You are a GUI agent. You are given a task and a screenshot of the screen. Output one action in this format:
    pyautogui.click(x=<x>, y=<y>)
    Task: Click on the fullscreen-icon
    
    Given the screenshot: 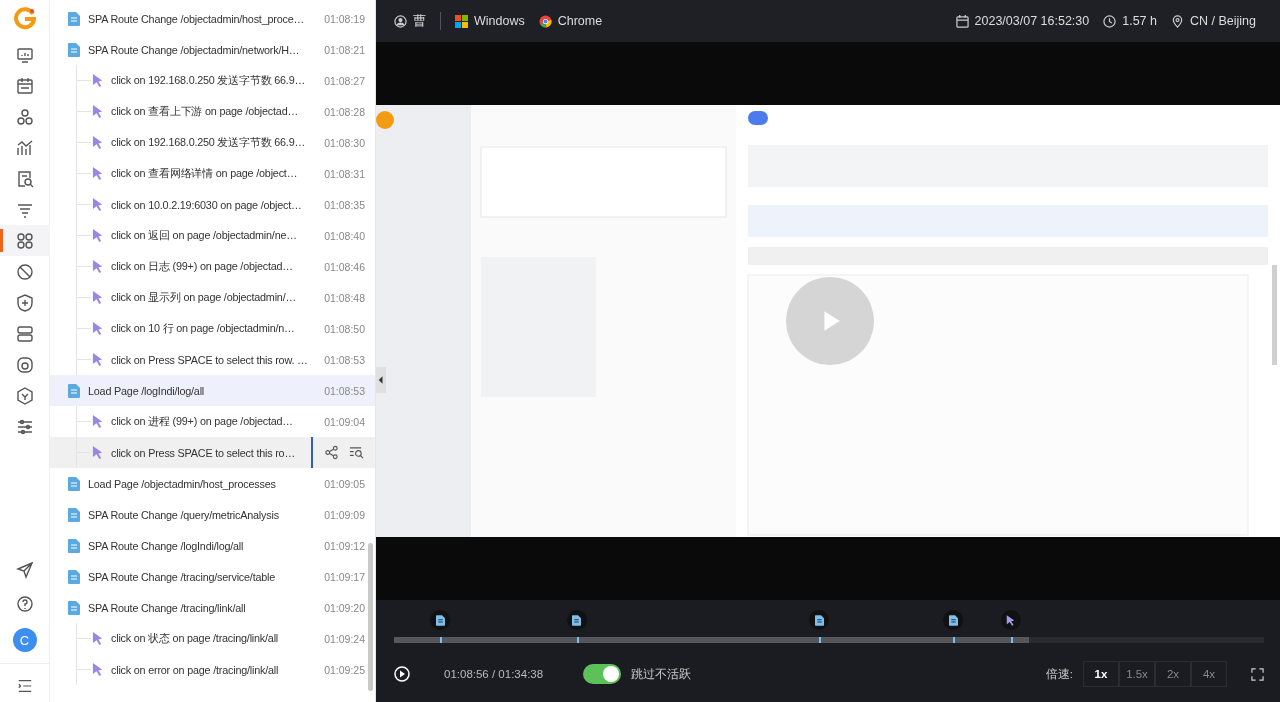 What is the action you would take?
    pyautogui.click(x=1257, y=674)
    